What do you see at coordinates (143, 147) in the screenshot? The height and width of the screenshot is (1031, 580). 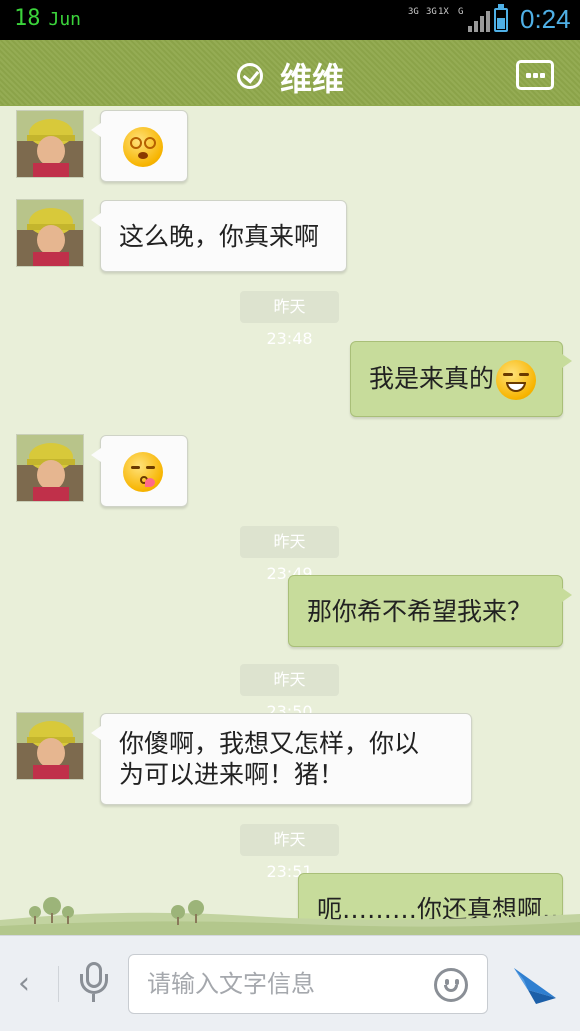 I see `dizzy-emoji` at bounding box center [143, 147].